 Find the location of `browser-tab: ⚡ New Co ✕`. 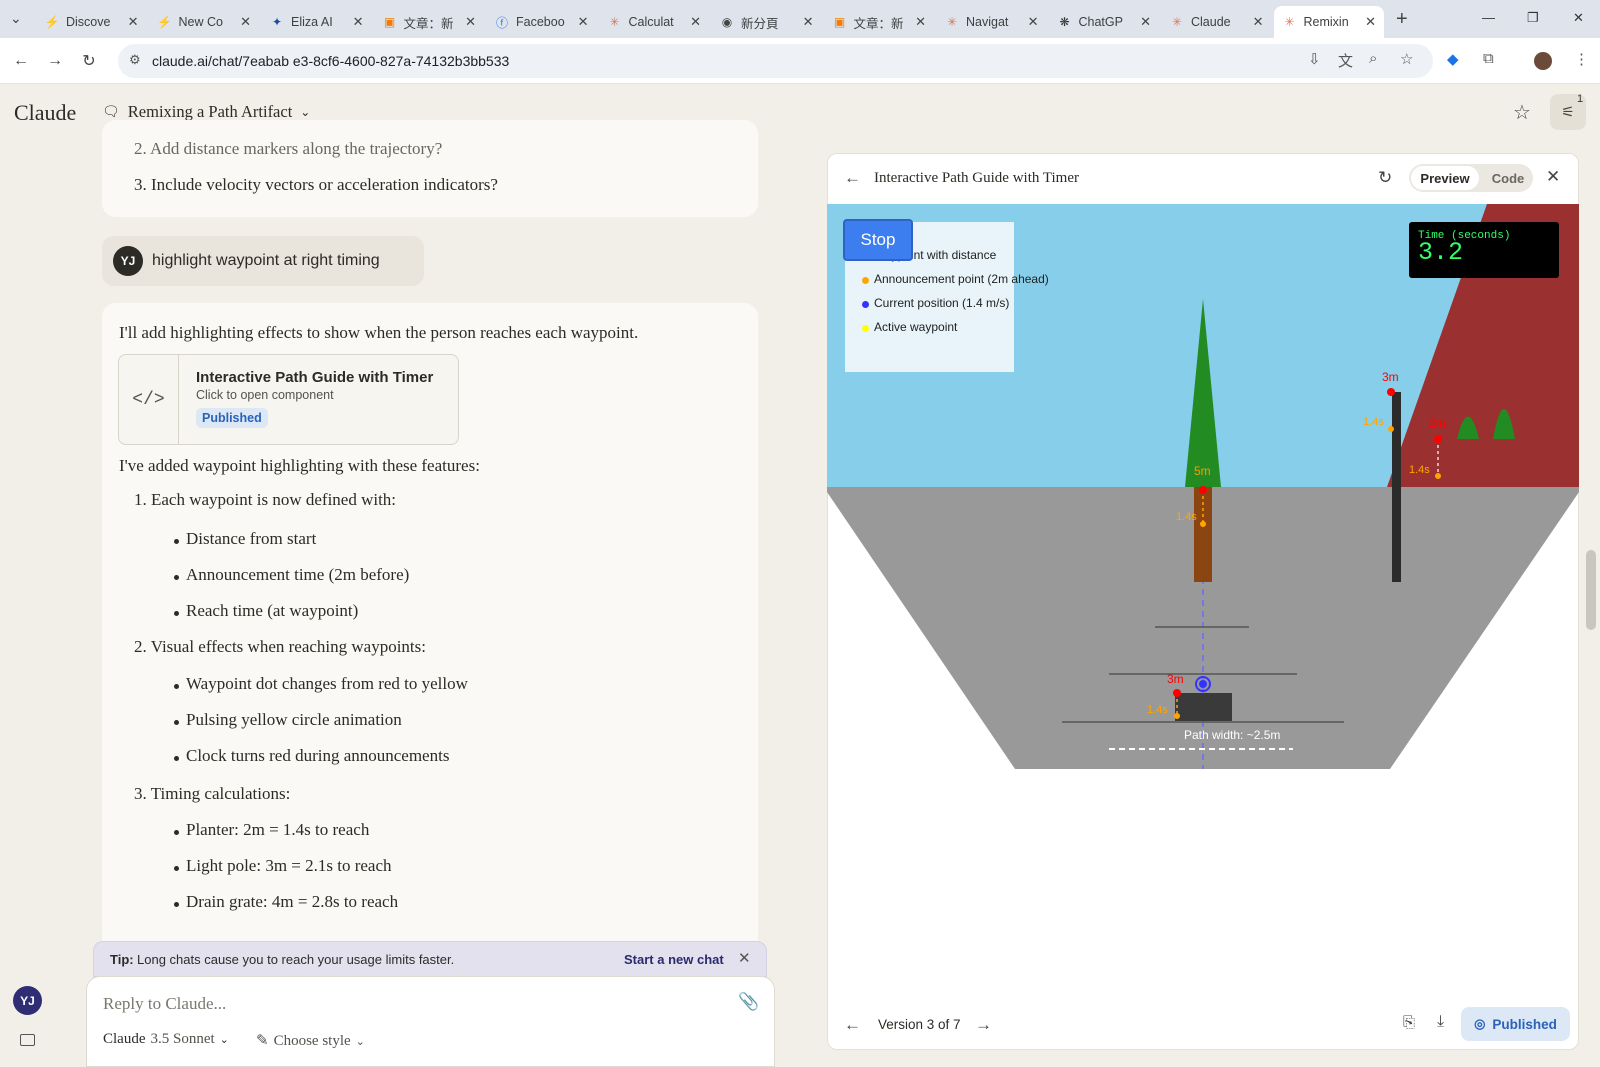

browser-tab: ⚡ New Co ✕ is located at coordinates (204, 22).